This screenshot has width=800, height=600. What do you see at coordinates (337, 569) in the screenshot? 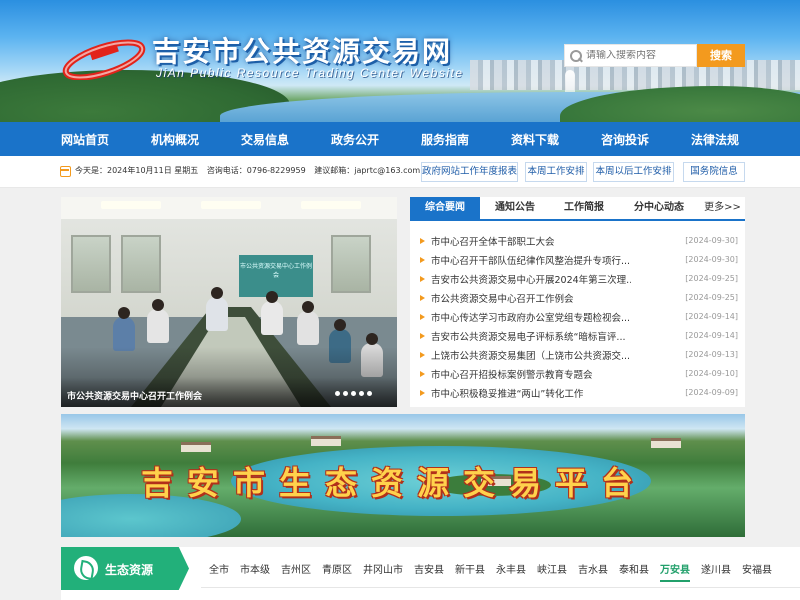
I see `eco-area-tab: 青原区` at bounding box center [337, 569].